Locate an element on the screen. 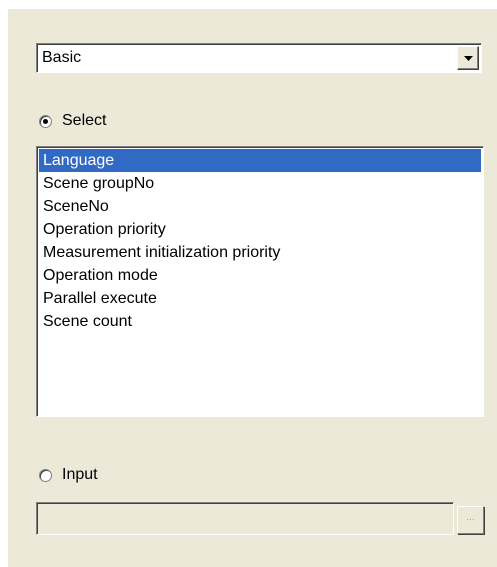  list-item: Scene count is located at coordinates (260, 321).